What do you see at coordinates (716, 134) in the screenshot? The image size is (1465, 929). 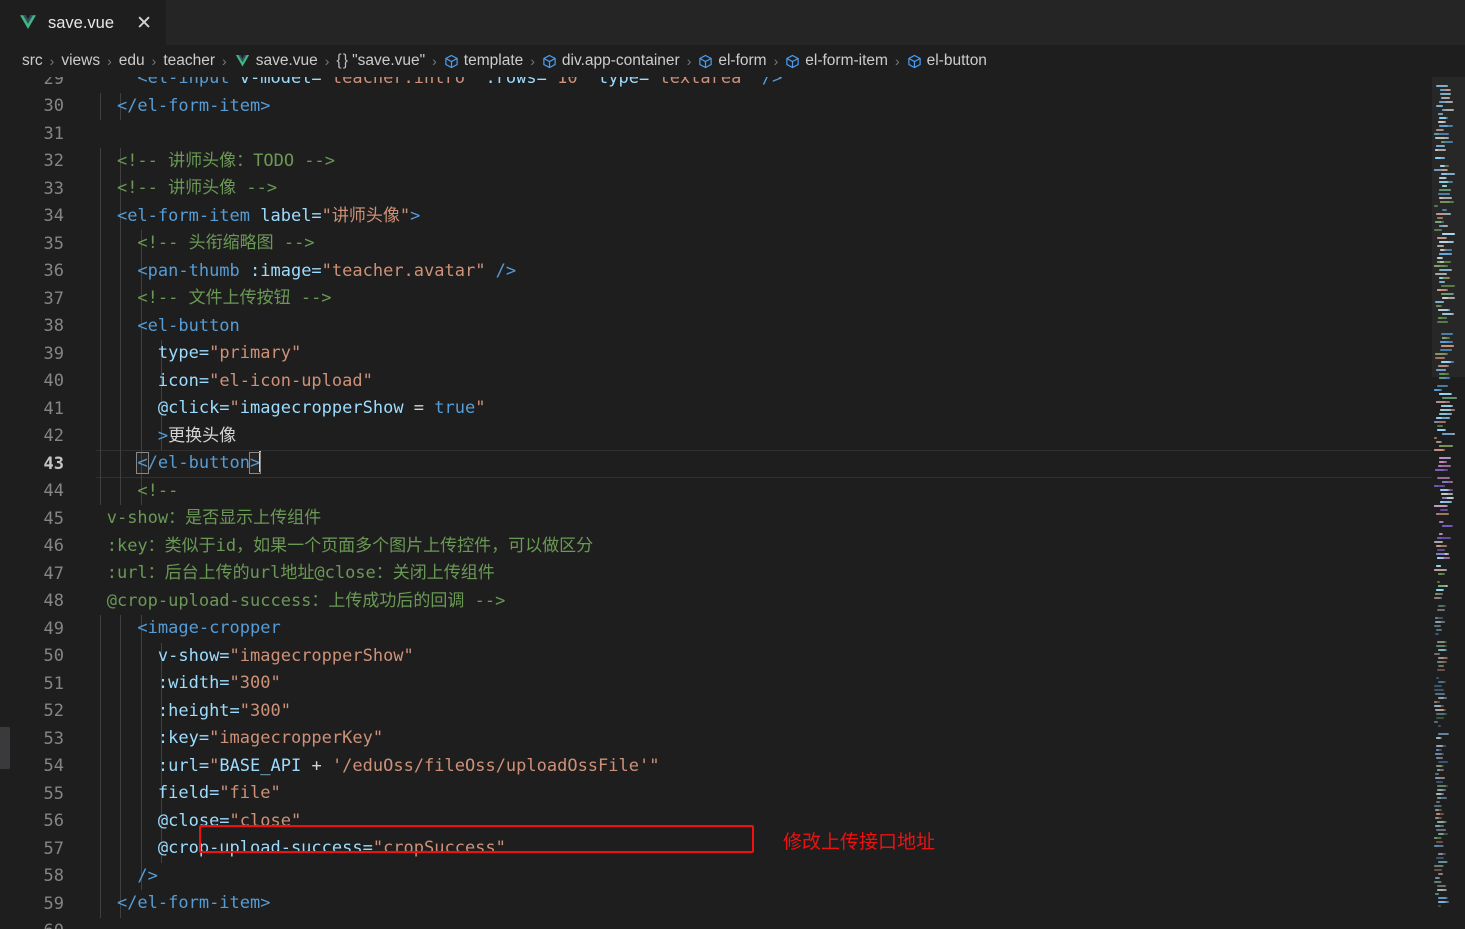 I see `code-line: 31` at bounding box center [716, 134].